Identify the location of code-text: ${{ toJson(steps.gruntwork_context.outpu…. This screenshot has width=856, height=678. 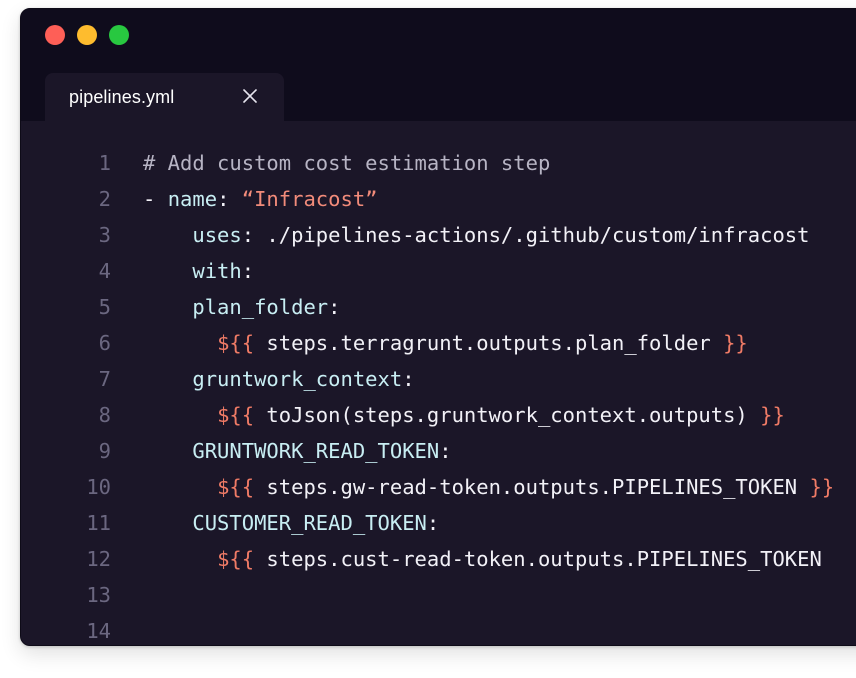
(464, 415).